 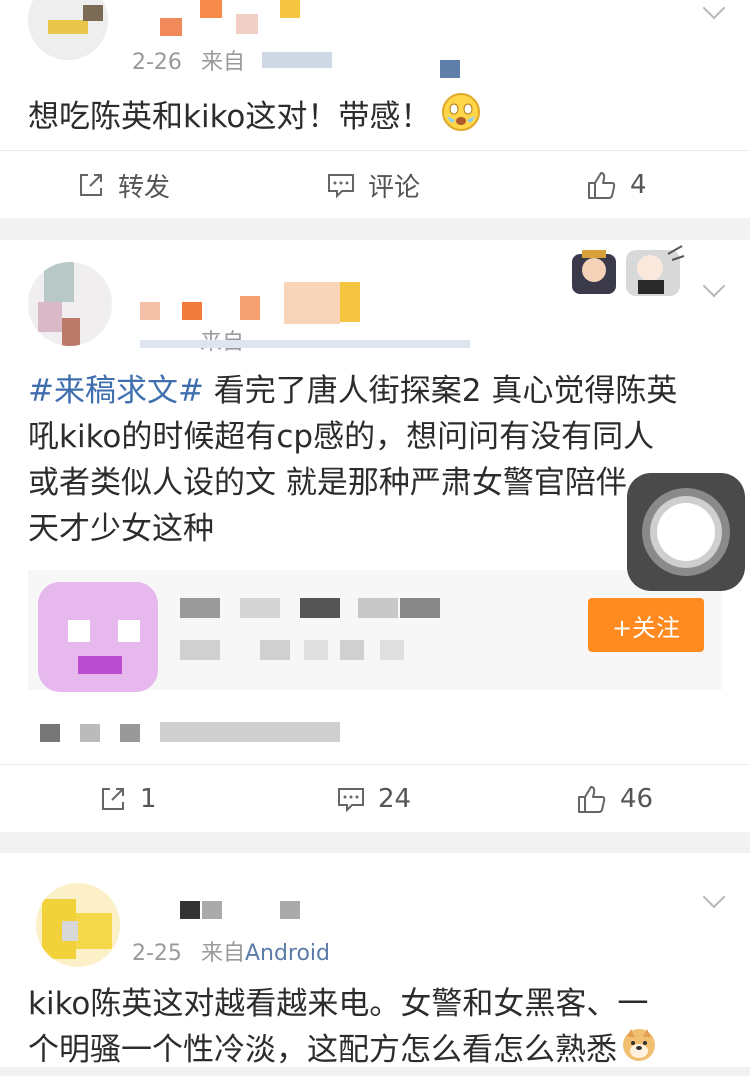 I want to click on like-button: 4, so click(x=616, y=185).